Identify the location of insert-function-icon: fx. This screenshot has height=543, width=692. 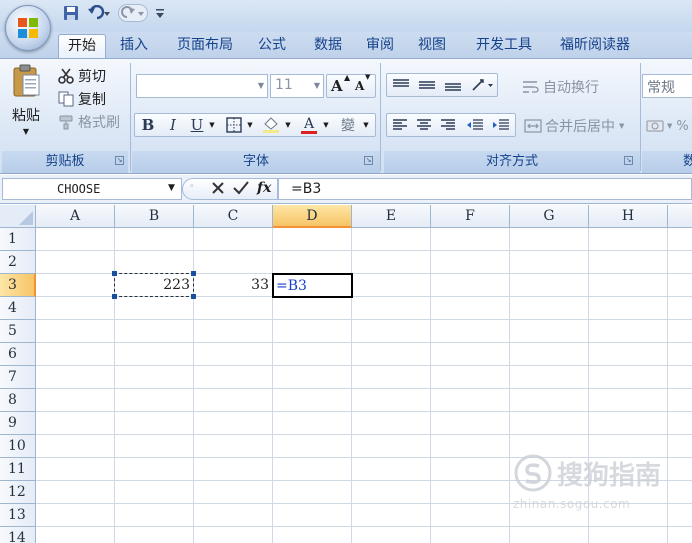
(264, 188).